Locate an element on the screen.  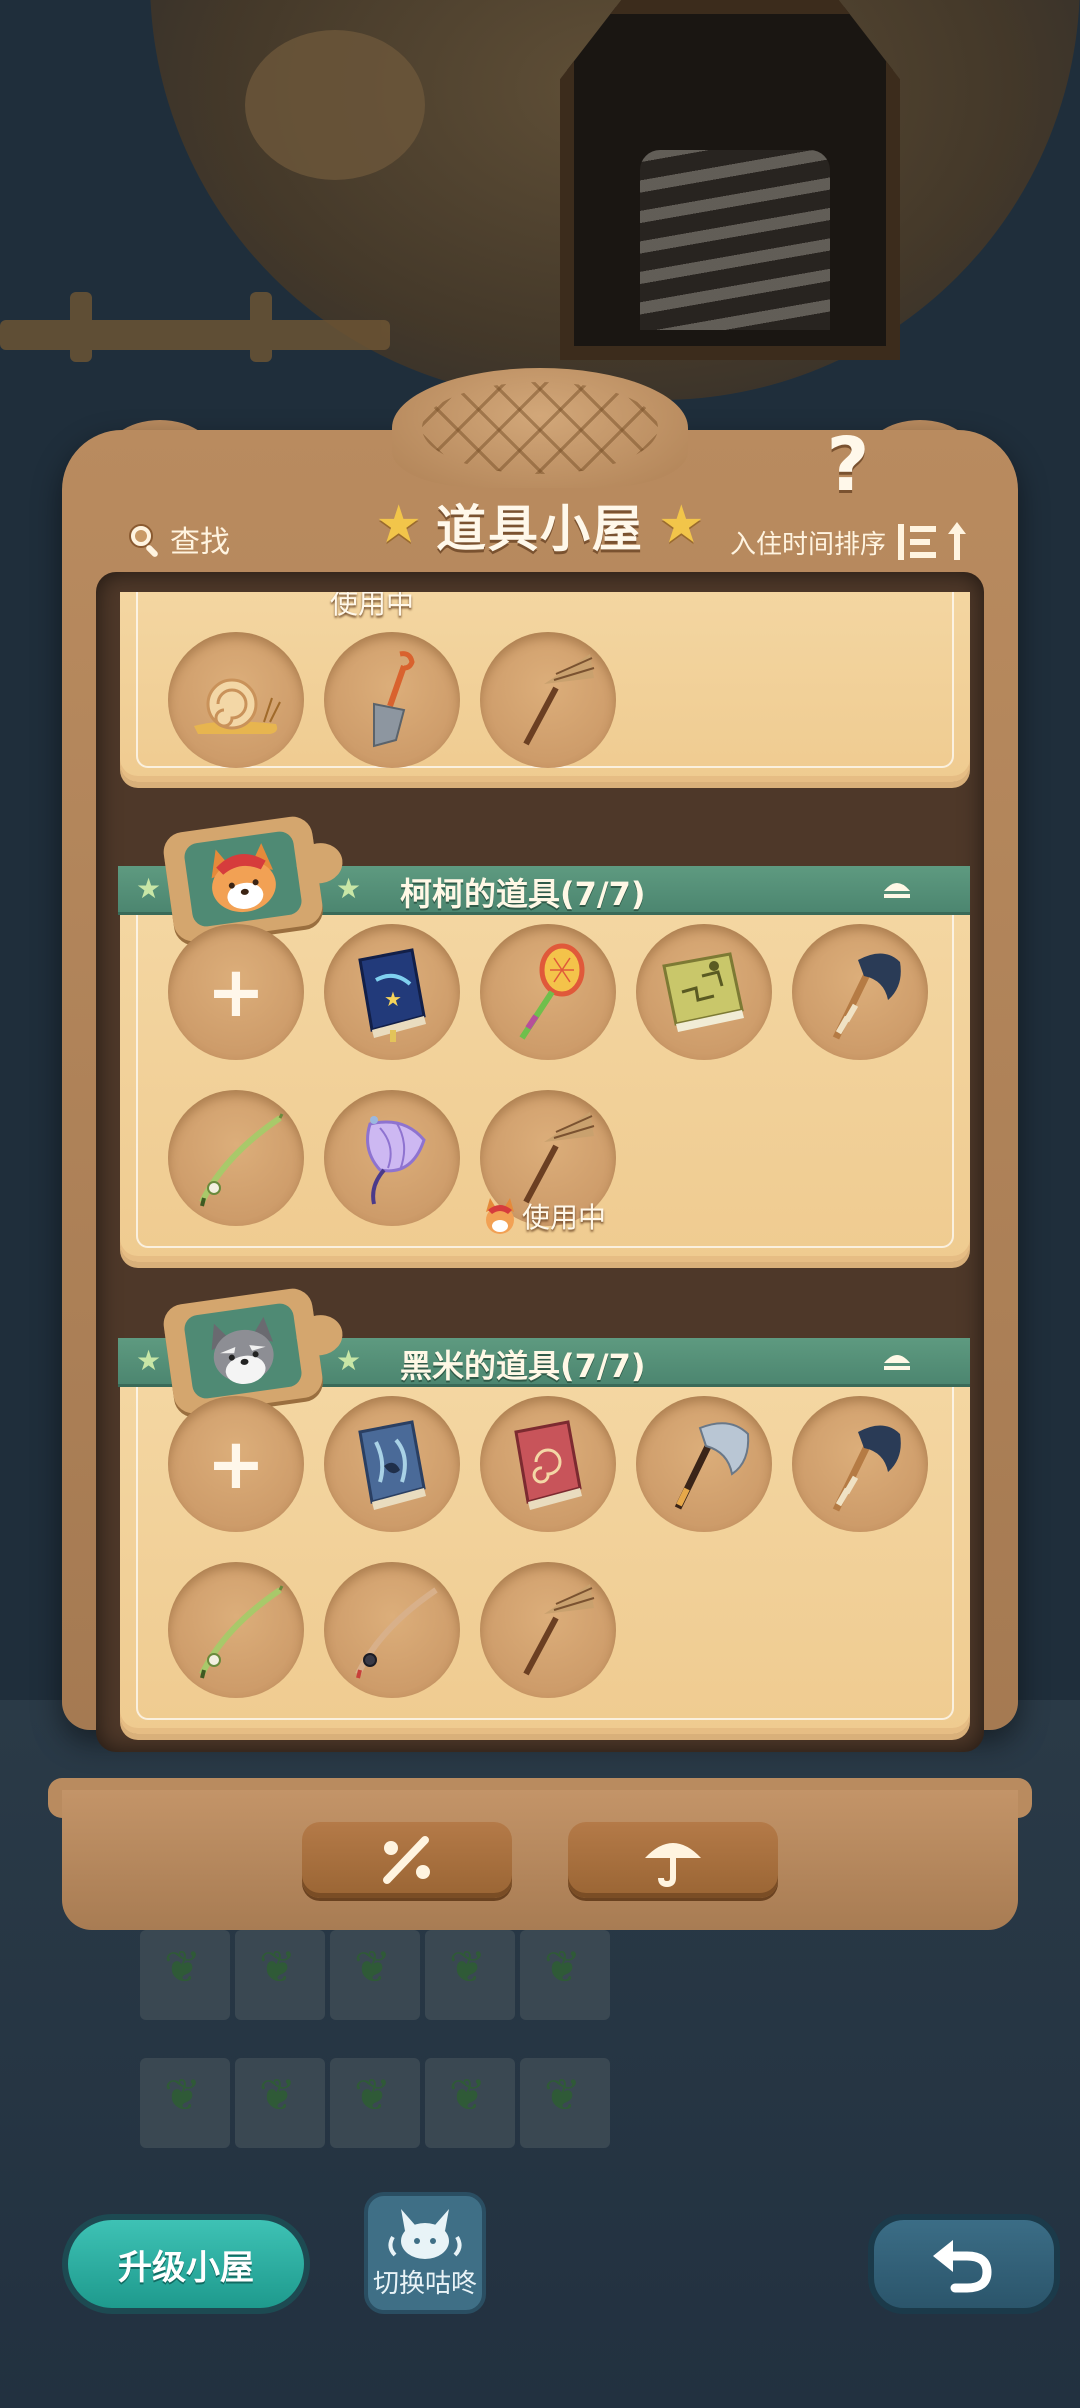
search-button: 查找 is located at coordinates (177, 539).